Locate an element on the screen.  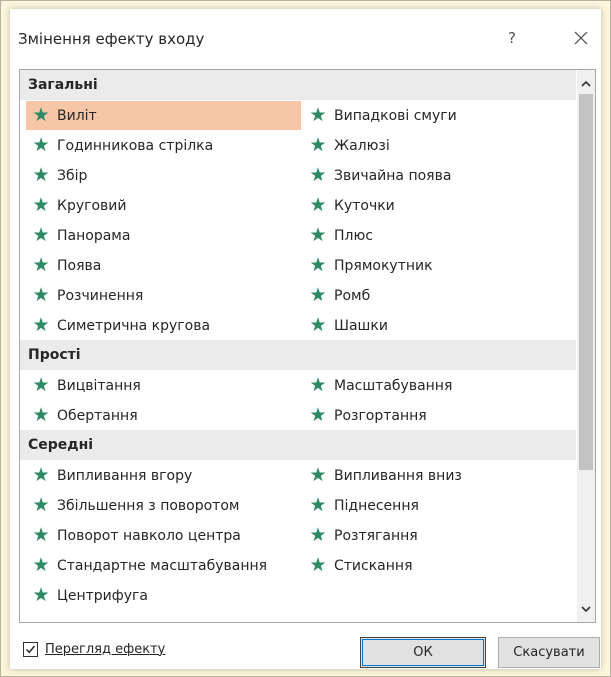
vertical-scrollbar is located at coordinates (586, 346).